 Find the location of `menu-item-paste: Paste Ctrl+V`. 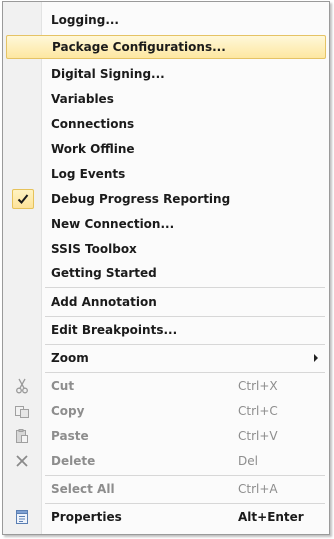

menu-item-paste: Paste Ctrl+V is located at coordinates (166, 436).